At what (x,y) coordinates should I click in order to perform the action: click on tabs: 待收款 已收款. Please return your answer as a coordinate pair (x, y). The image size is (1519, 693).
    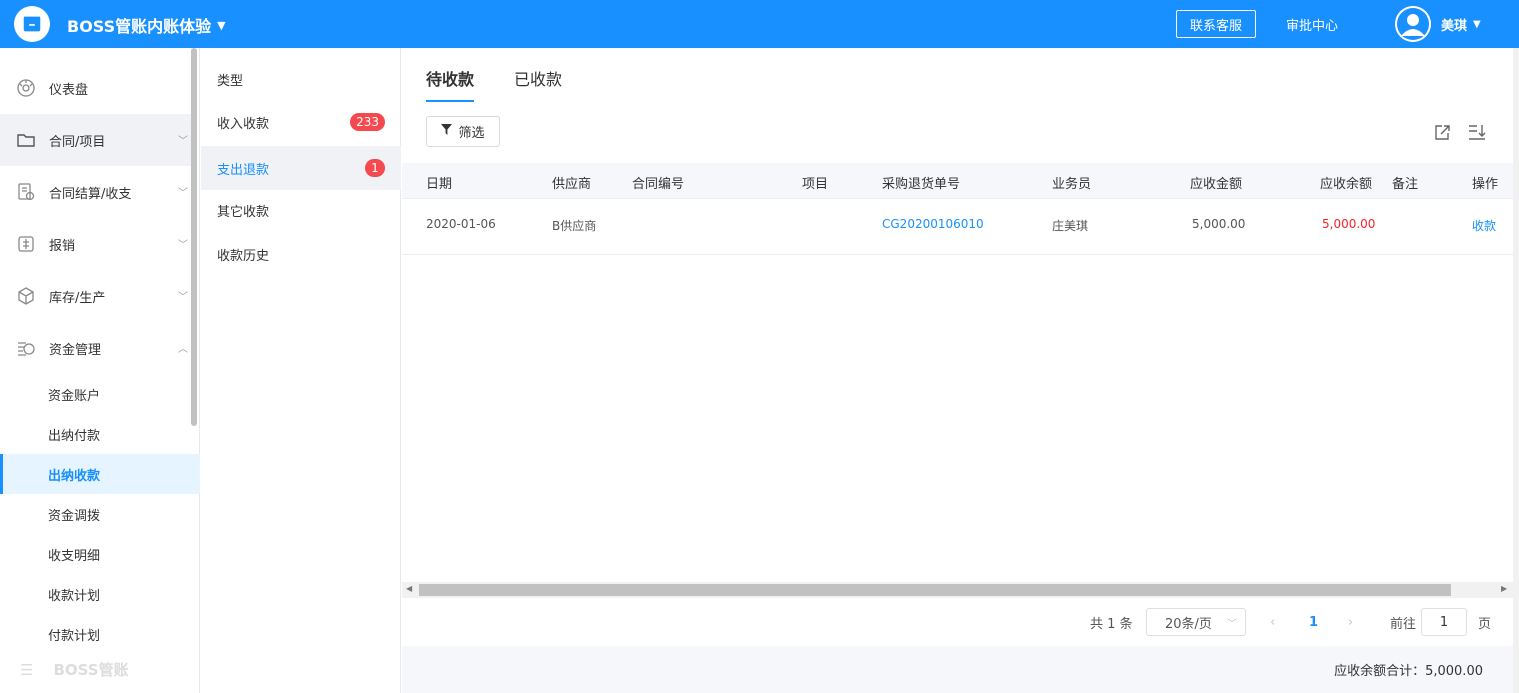
    Looking at the image, I should click on (494, 84).